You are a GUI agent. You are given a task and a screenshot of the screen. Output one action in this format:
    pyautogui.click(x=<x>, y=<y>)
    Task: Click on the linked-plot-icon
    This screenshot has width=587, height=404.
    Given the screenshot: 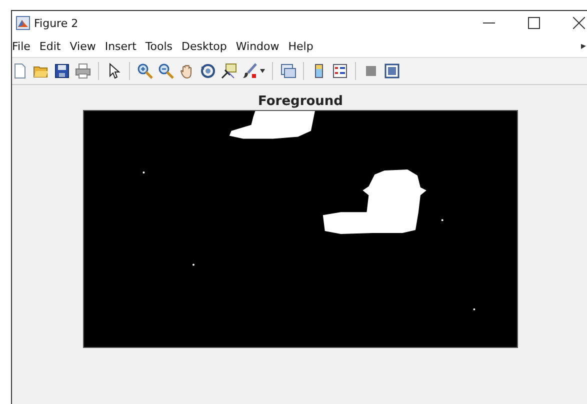 What is the action you would take?
    pyautogui.click(x=288, y=71)
    